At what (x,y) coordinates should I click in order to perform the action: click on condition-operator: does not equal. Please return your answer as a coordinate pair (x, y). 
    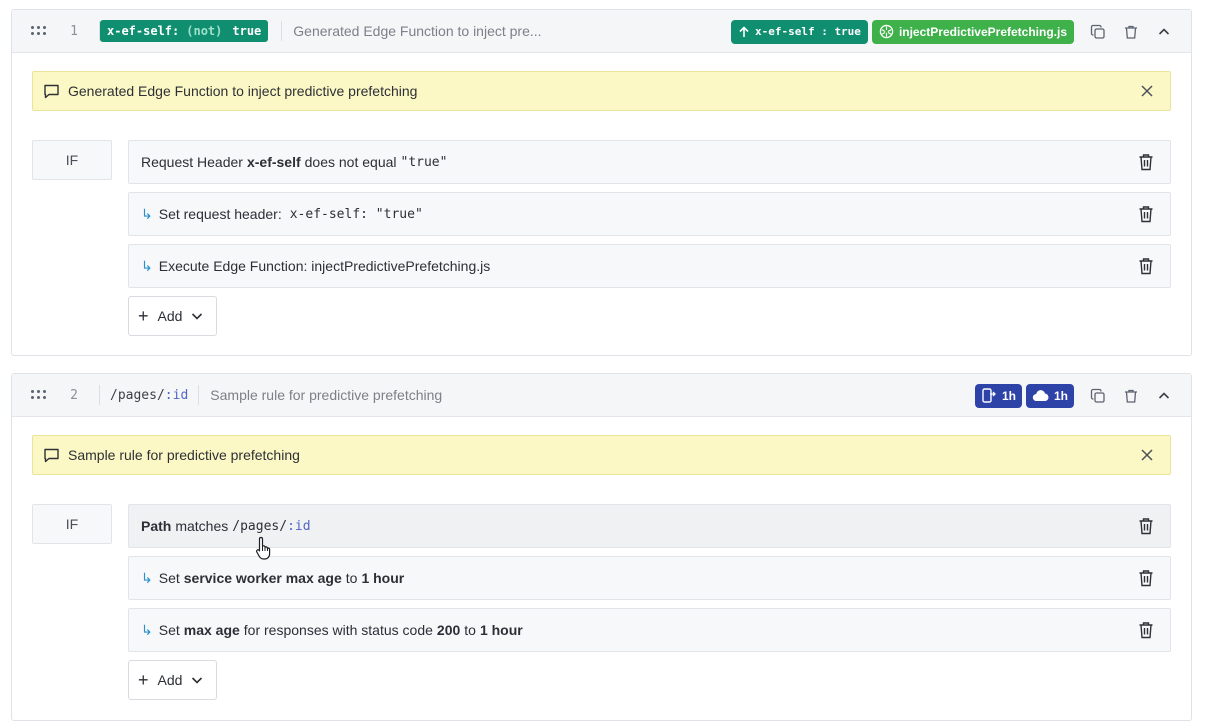
    Looking at the image, I should click on (350, 162).